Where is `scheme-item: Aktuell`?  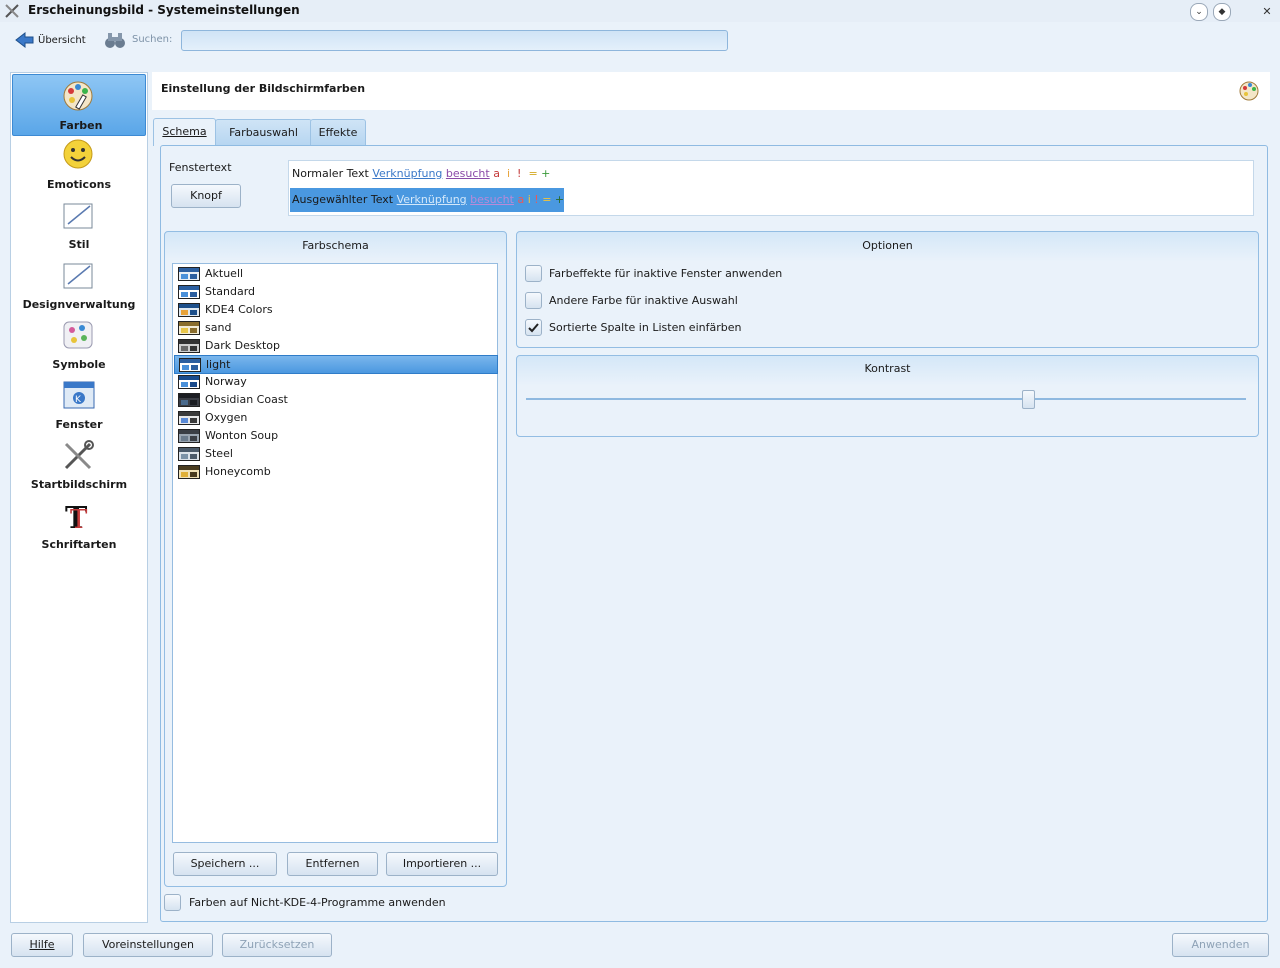 scheme-item: Aktuell is located at coordinates (335, 273).